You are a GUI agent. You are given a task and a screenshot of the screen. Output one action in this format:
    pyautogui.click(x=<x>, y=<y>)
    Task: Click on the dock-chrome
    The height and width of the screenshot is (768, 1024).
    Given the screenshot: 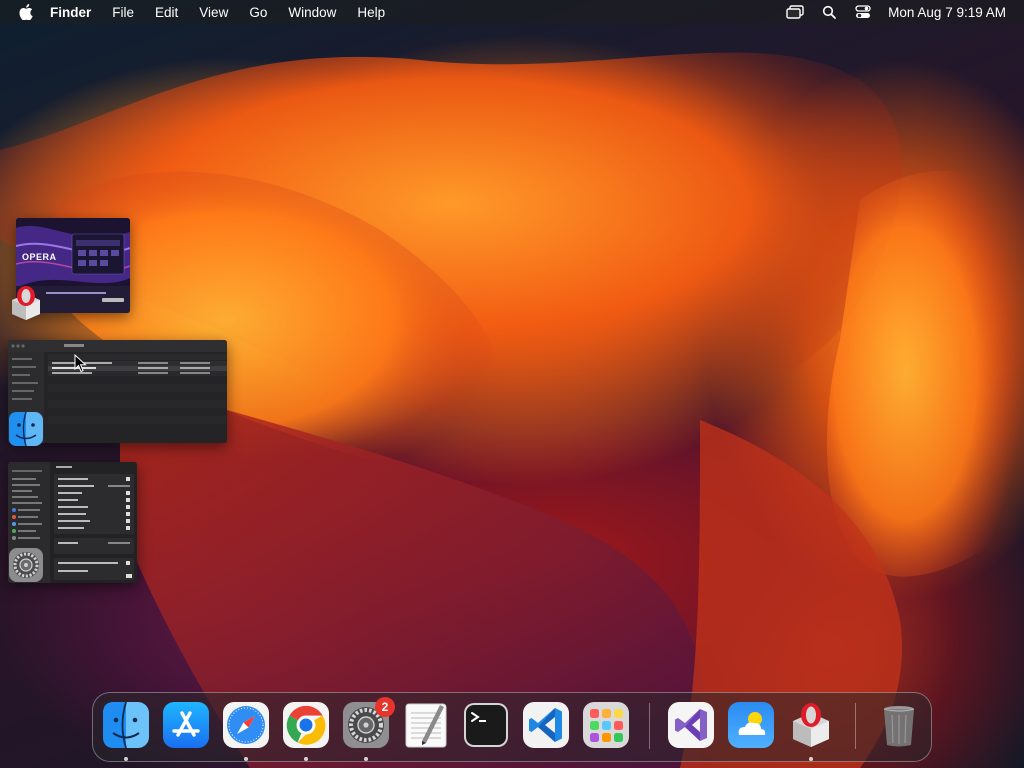 What is the action you would take?
    pyautogui.click(x=306, y=725)
    